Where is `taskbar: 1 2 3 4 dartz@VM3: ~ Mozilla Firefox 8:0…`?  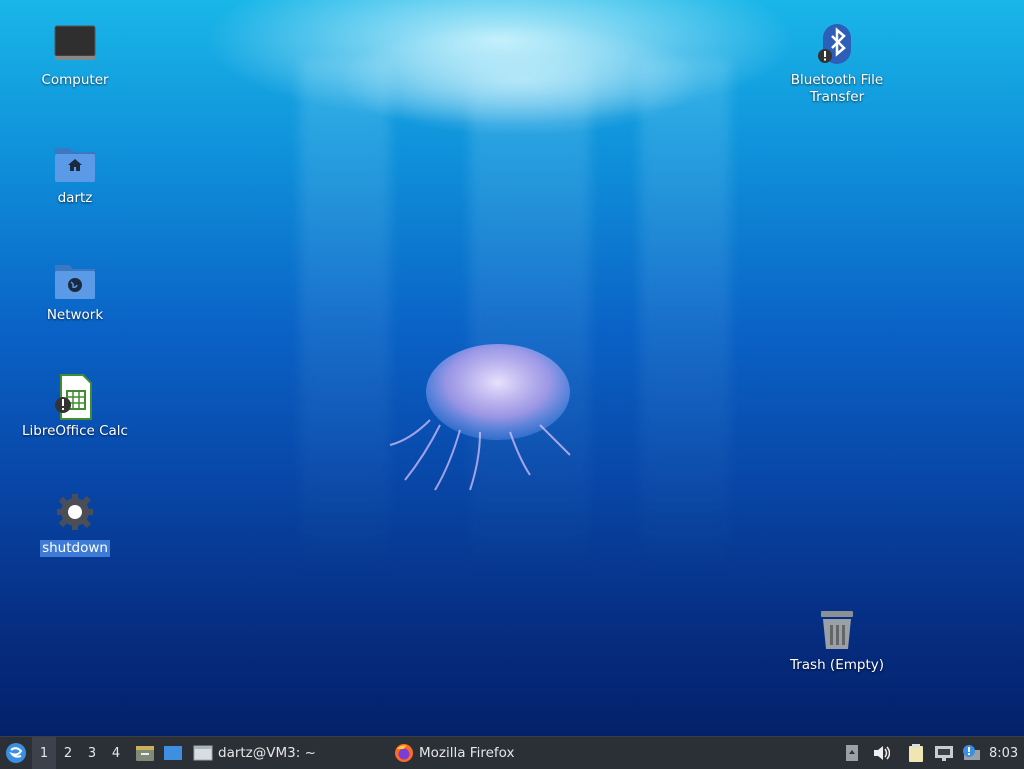
taskbar: 1 2 3 4 dartz@VM3: ~ Mozilla Firefox 8:0… is located at coordinates (512, 752).